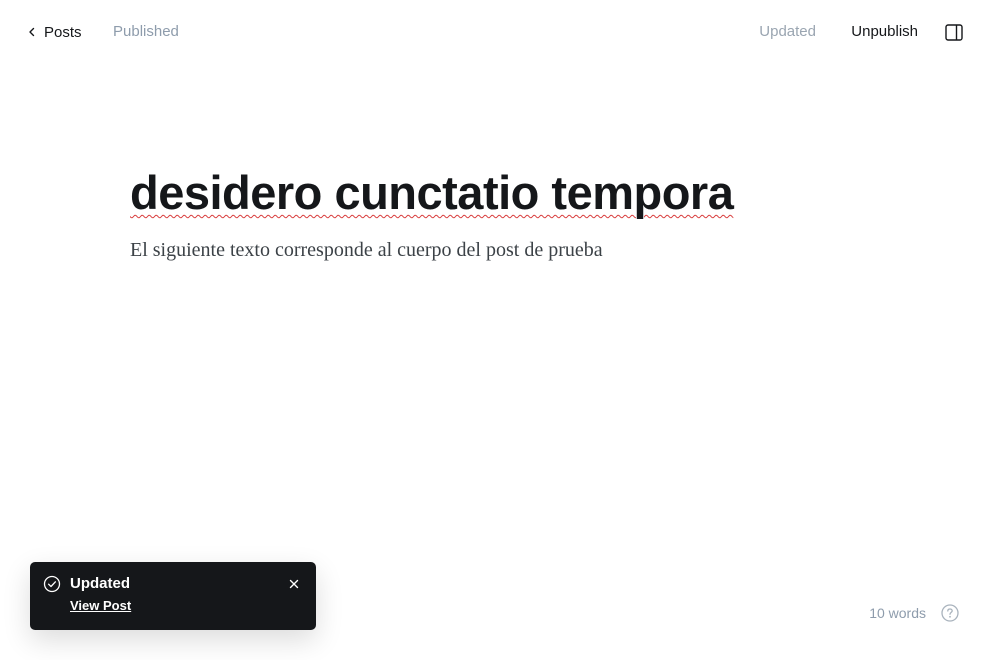 This screenshot has width=1000, height=660. I want to click on view-post-link: View Post, so click(100, 606).